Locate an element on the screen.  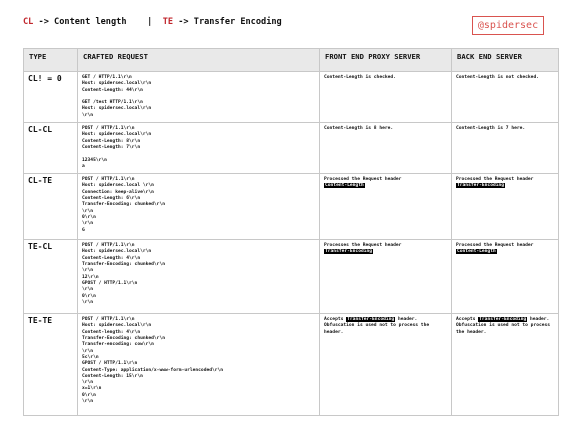
type-cell: CL-TE is located at coordinates (50, 207).